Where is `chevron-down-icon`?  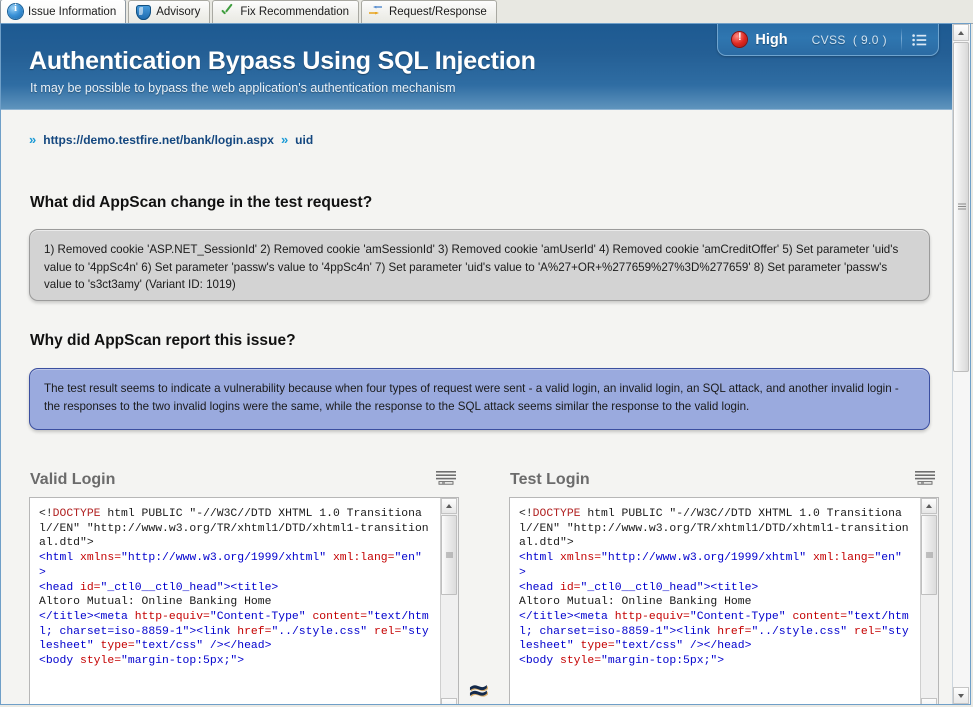 chevron-down-icon is located at coordinates (961, 695).